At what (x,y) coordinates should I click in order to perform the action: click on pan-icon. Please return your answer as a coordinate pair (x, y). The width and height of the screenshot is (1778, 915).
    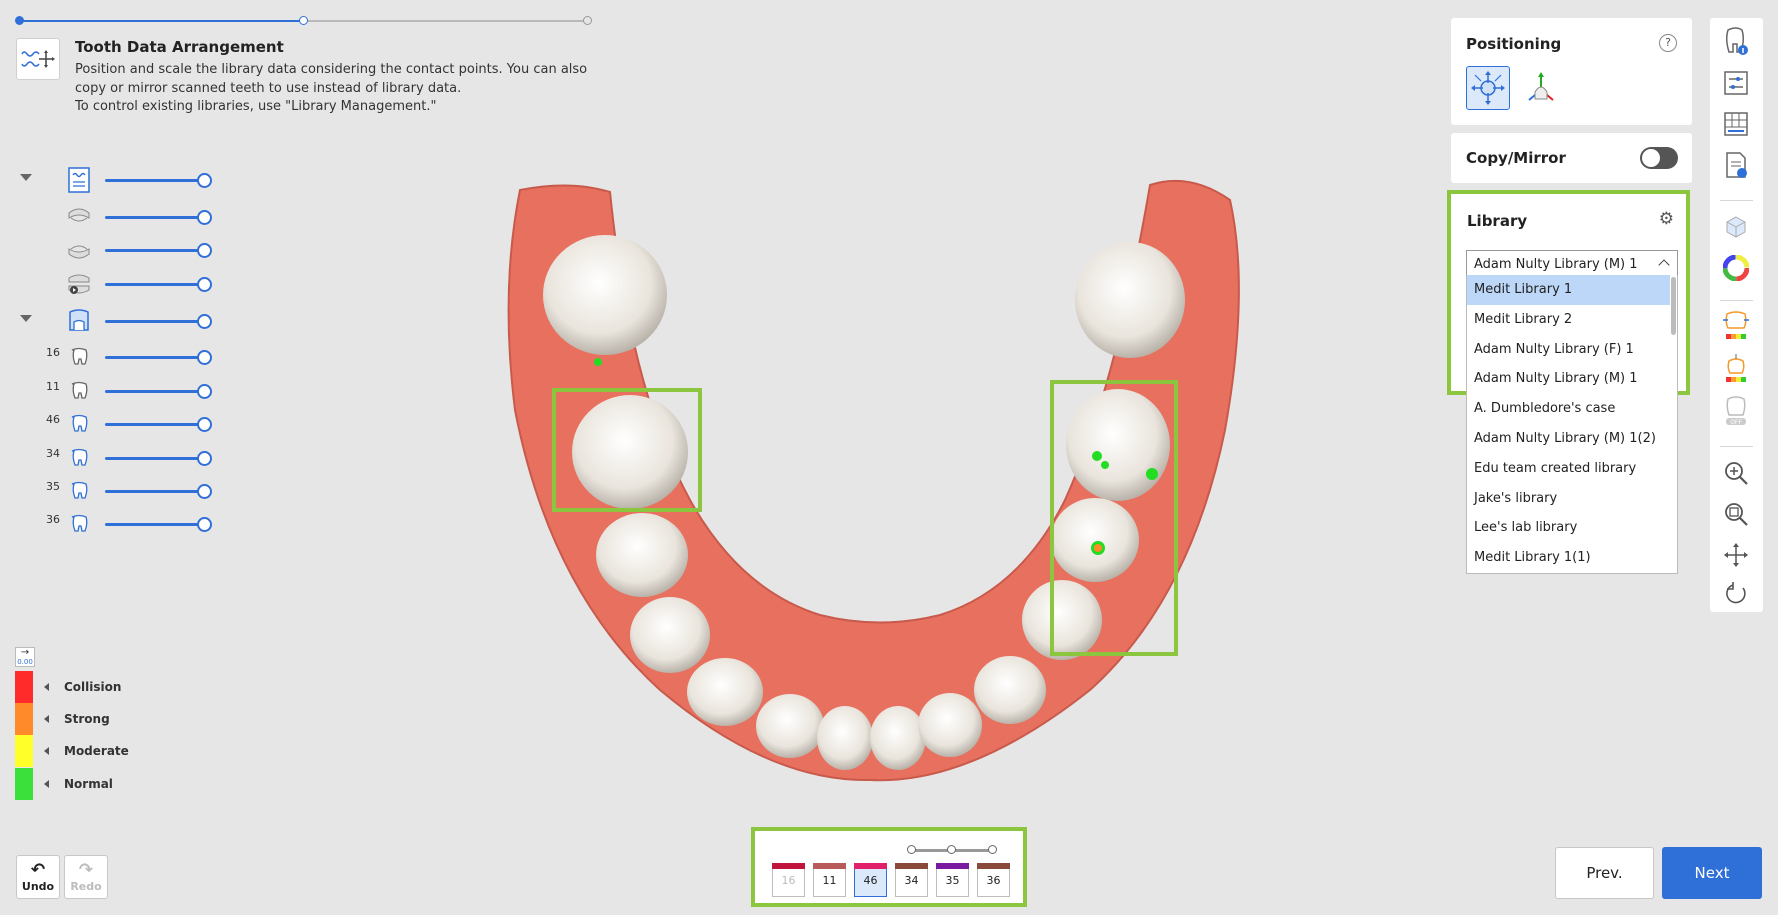
    Looking at the image, I should click on (1736, 555).